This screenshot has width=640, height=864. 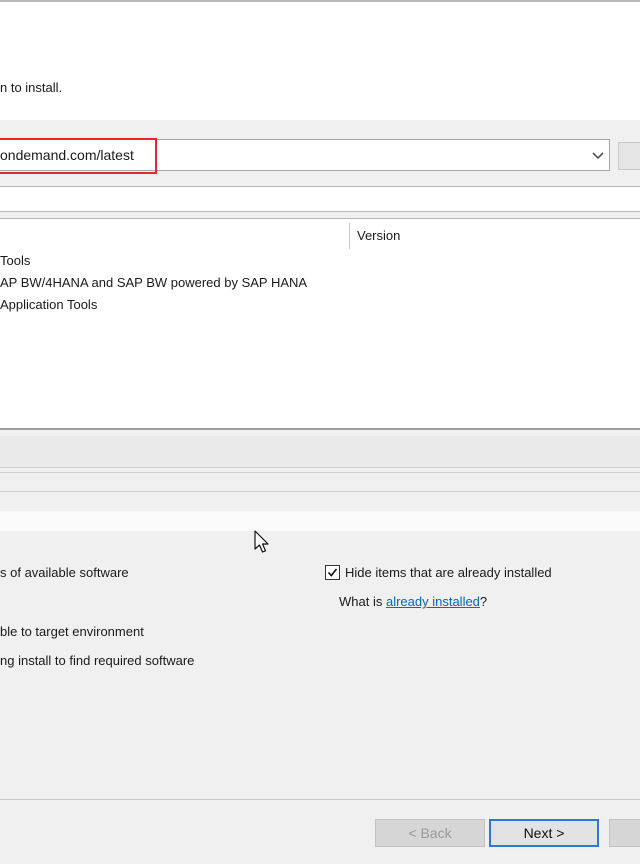 I want to click on hide-installed-checkbox, so click(x=332, y=572).